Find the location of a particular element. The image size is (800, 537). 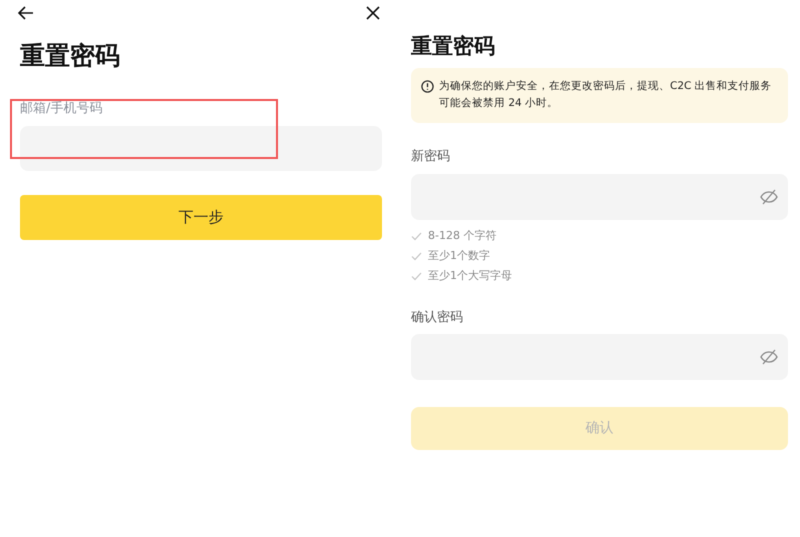

field-label: 确认密码 is located at coordinates (437, 318).